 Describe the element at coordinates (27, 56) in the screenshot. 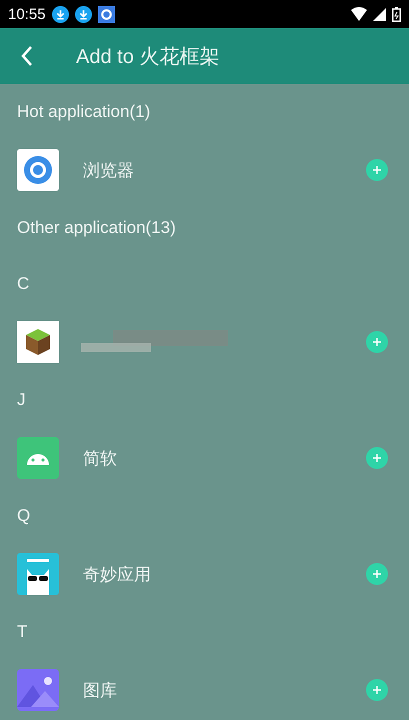

I see `back-icon` at that location.